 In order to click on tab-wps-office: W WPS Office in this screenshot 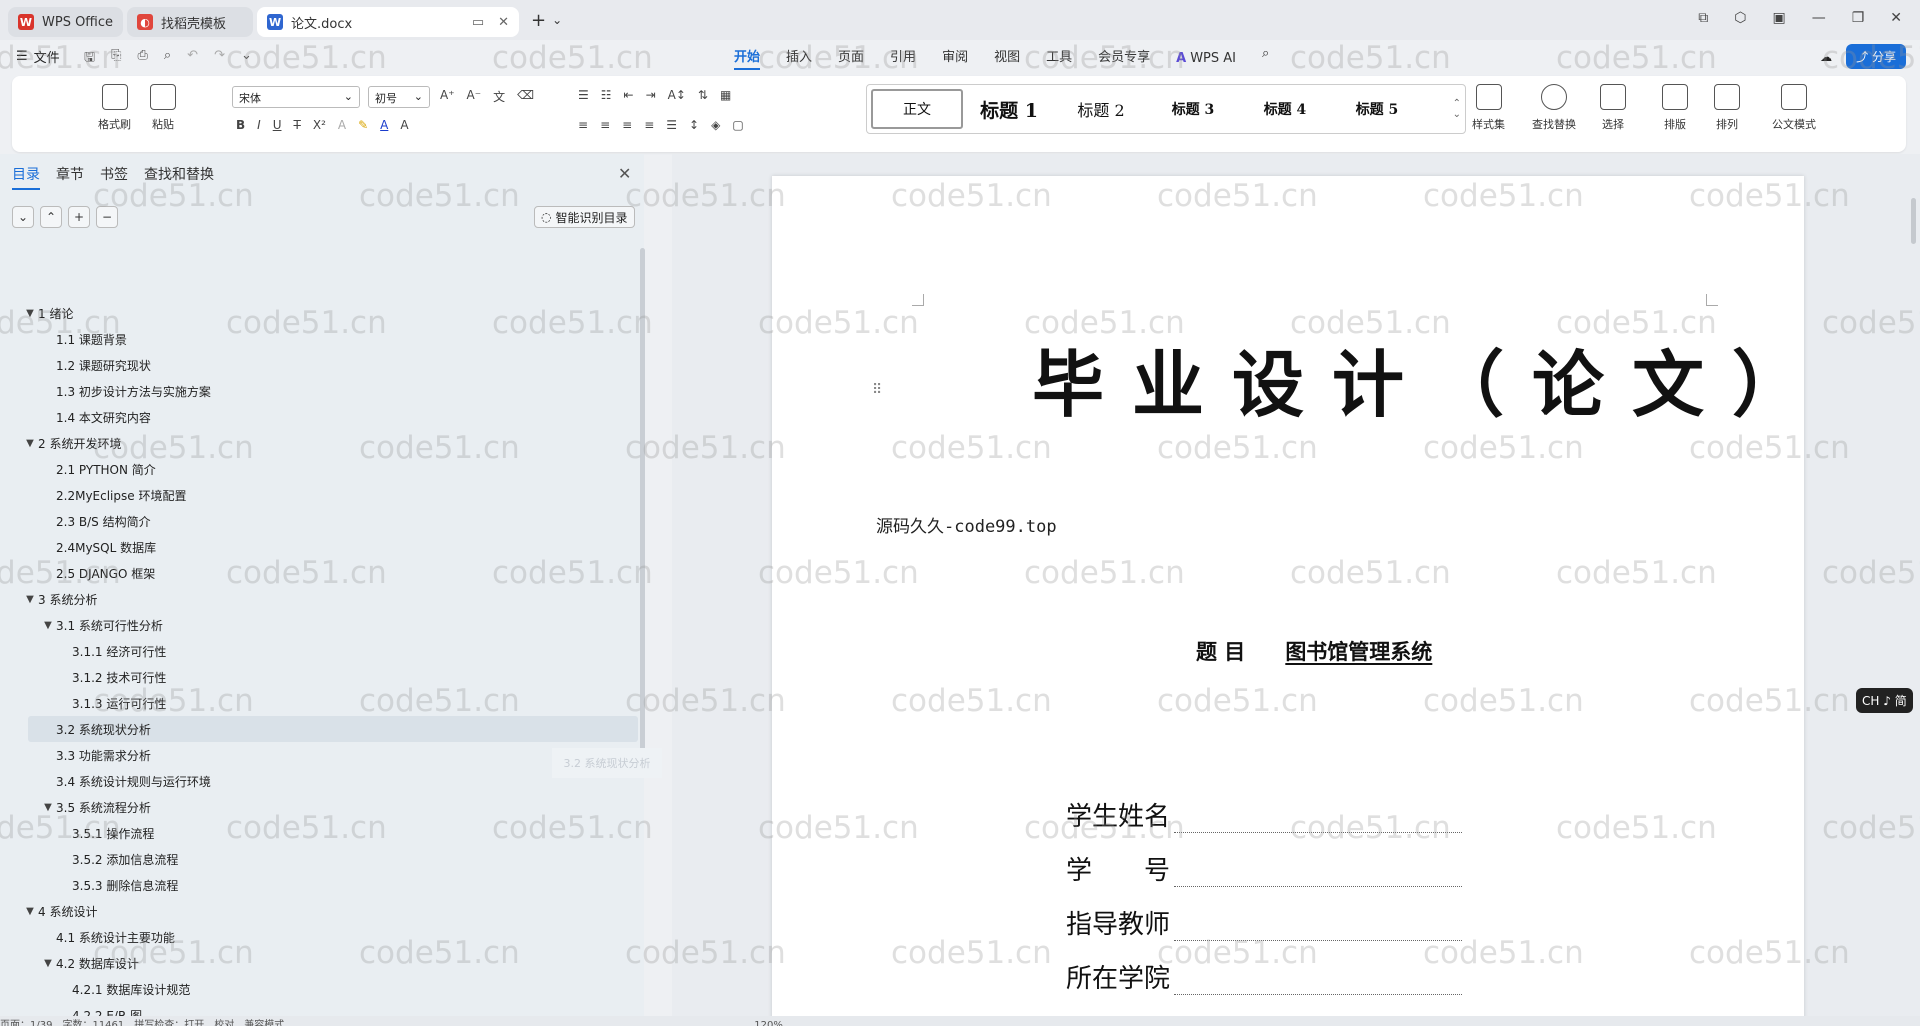, I will do `click(66, 22)`.